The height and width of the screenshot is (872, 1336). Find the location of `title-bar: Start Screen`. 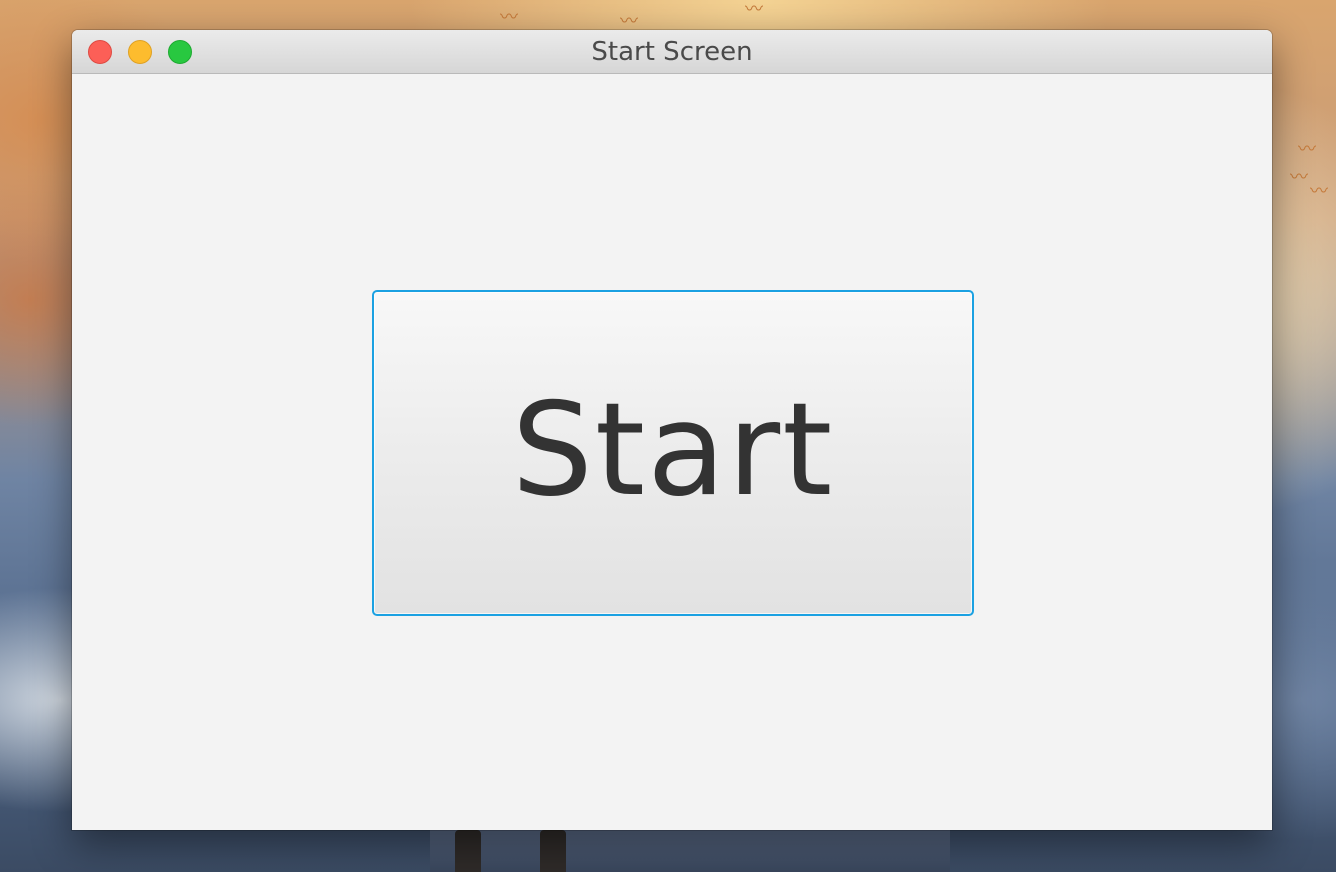

title-bar: Start Screen is located at coordinates (672, 52).